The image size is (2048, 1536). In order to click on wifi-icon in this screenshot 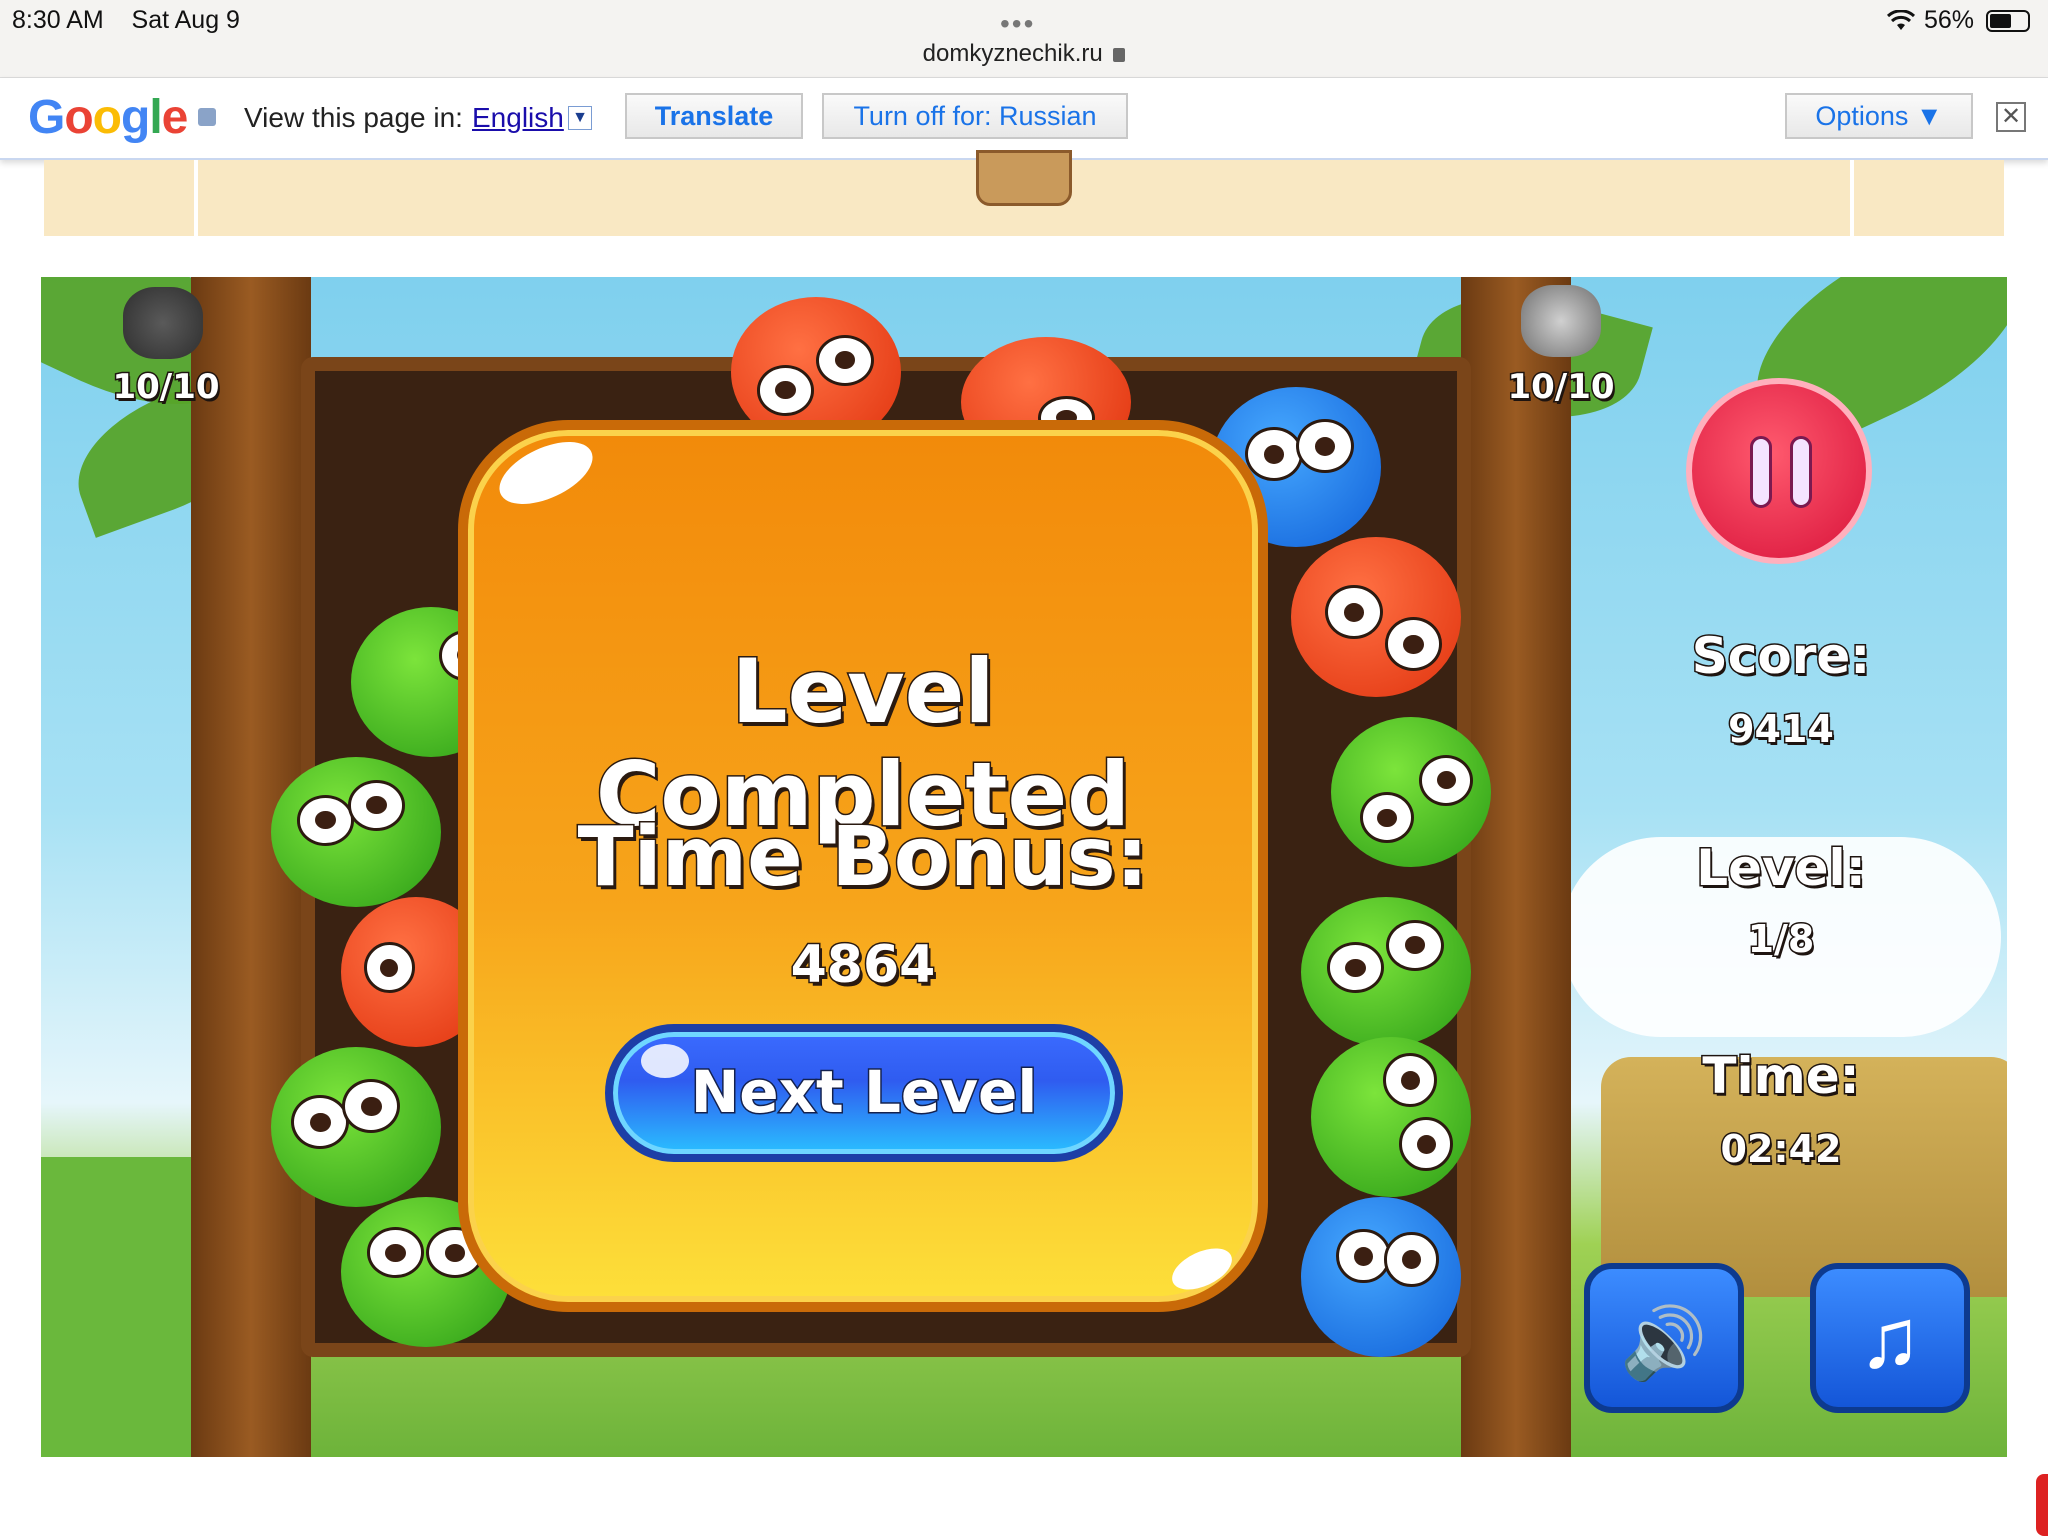, I will do `click(1900, 19)`.